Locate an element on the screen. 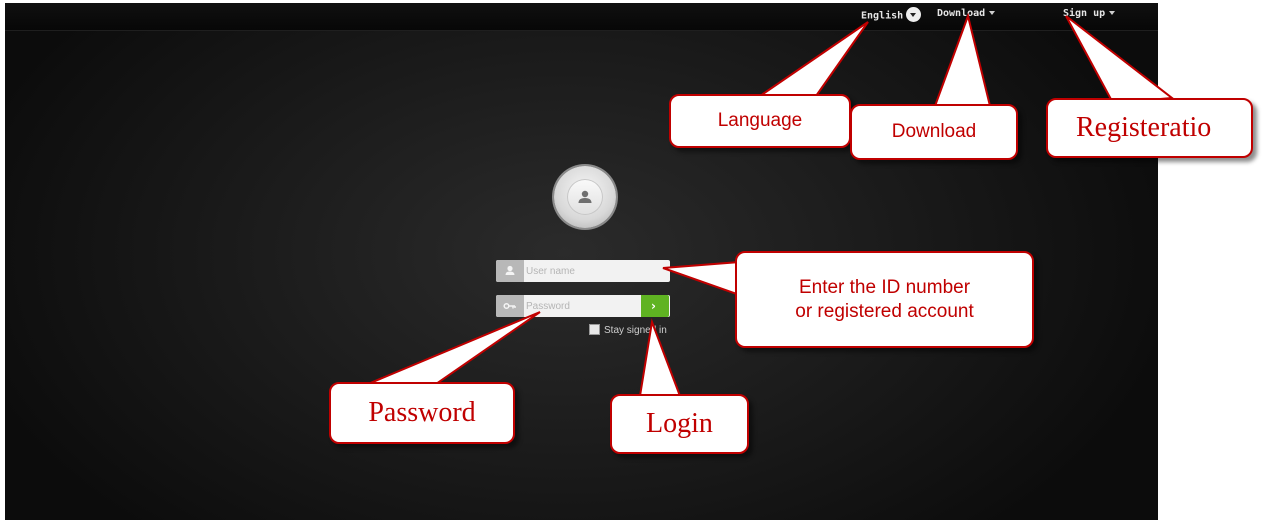 The image size is (1274, 522). id-callout-line2: or registered account is located at coordinates (884, 311).